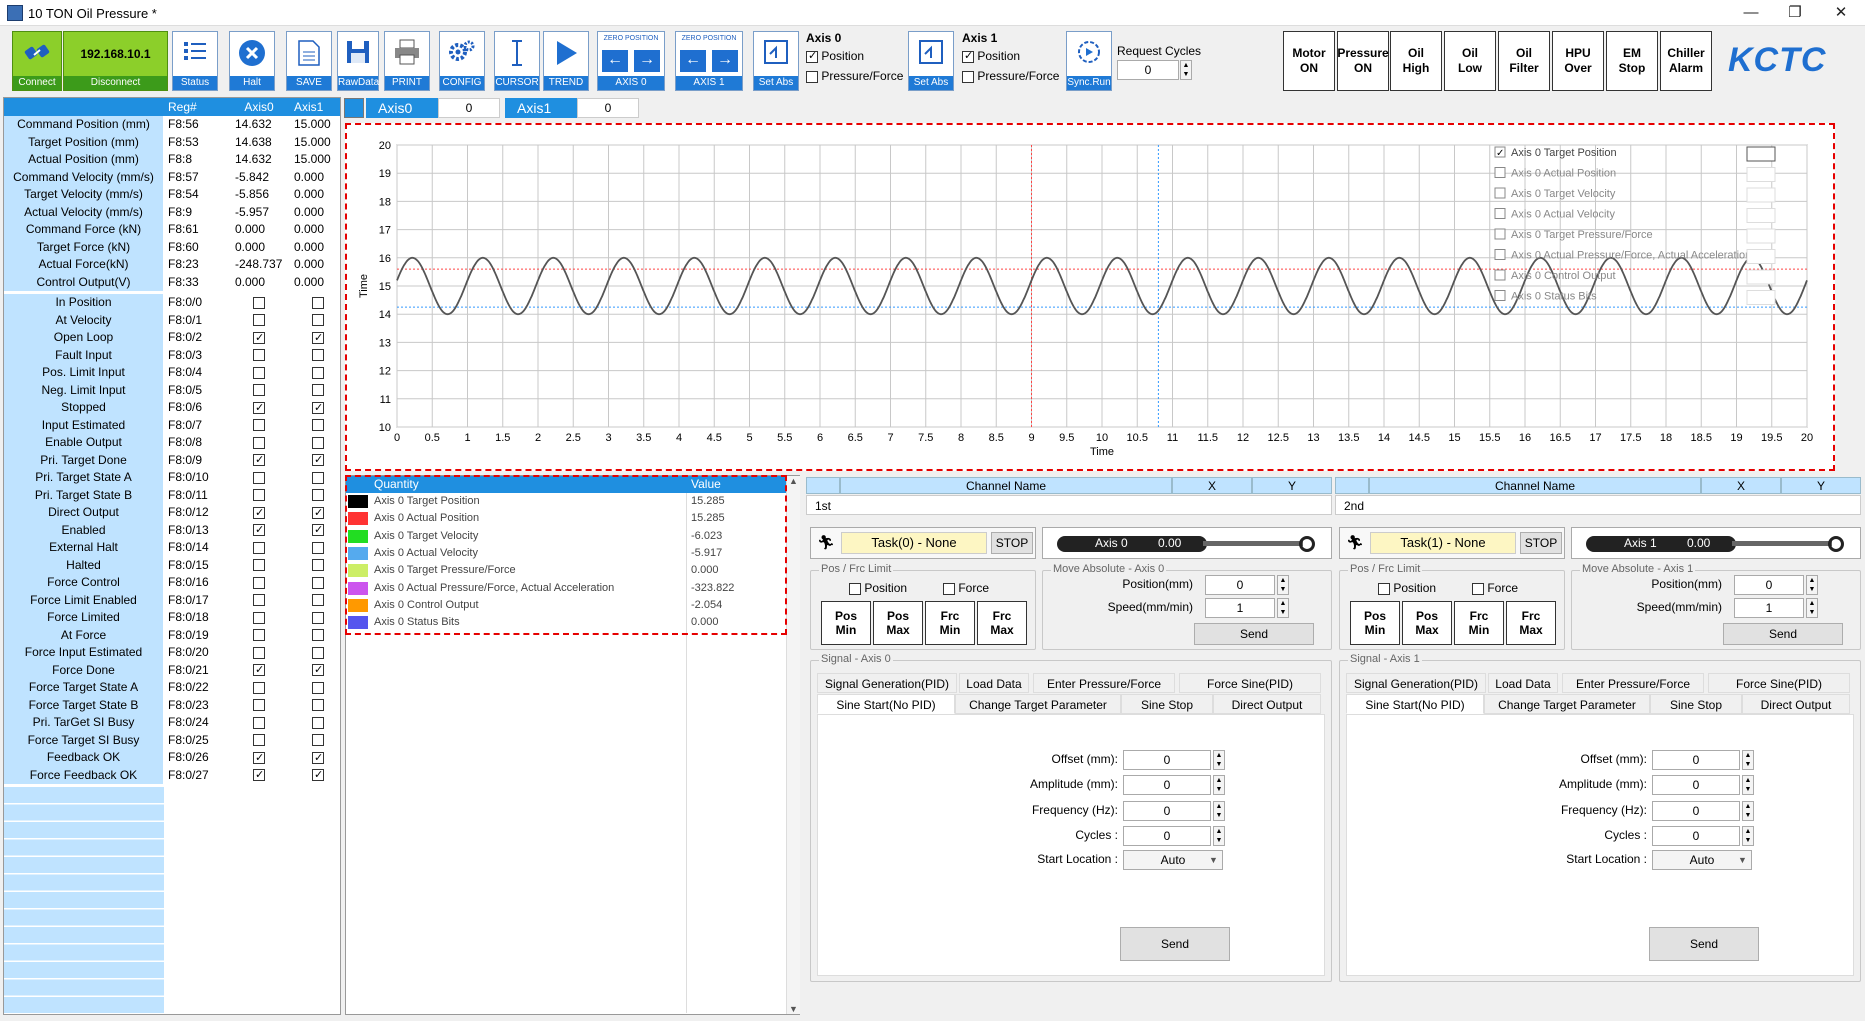 The height and width of the screenshot is (1021, 1865). What do you see at coordinates (1012, 543) in the screenshot?
I see `stop-button: STOP` at bounding box center [1012, 543].